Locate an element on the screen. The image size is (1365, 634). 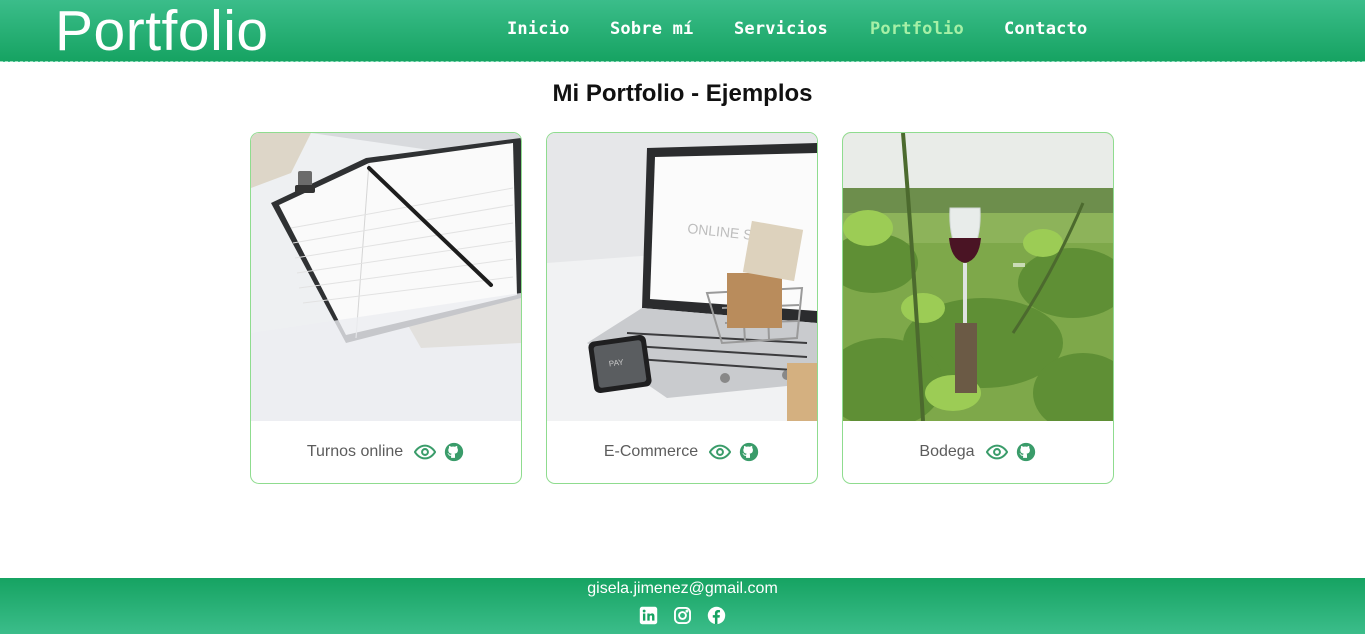
nav-link-portfolio: Portfolio is located at coordinates (917, 29).